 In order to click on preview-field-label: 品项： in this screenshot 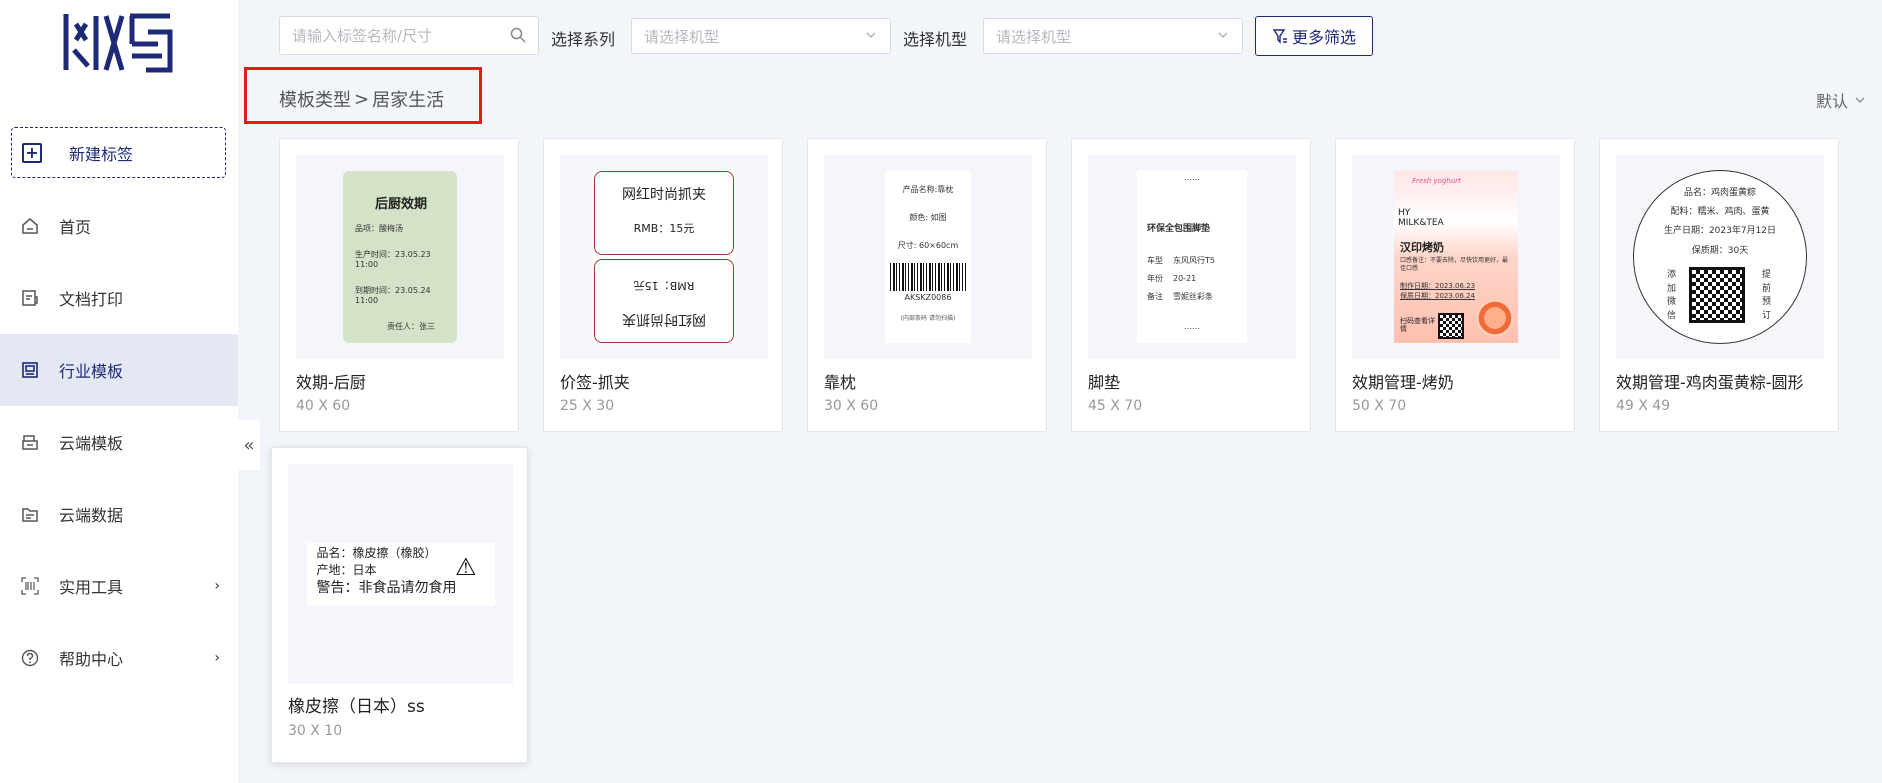, I will do `click(367, 228)`.